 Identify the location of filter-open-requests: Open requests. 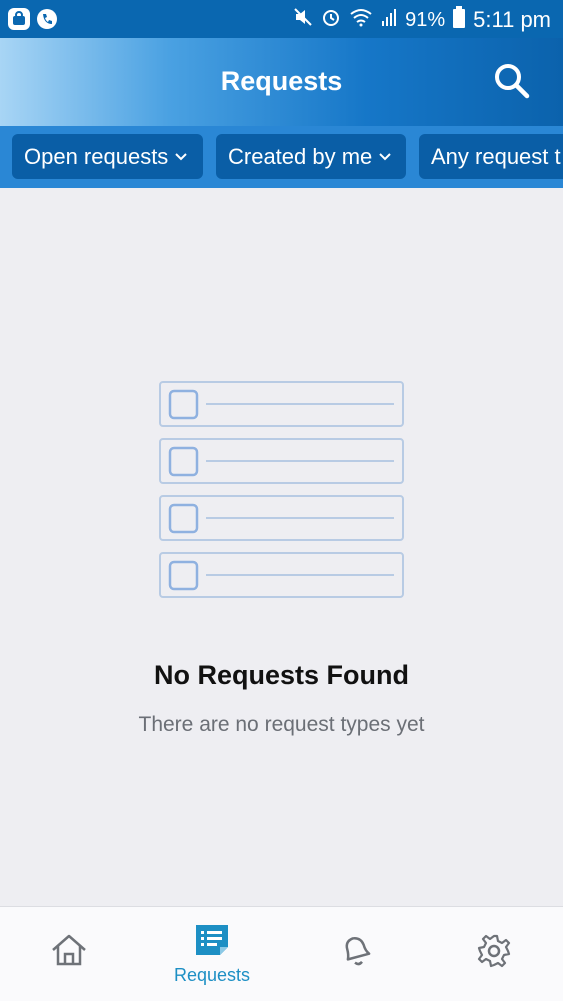
(107, 156).